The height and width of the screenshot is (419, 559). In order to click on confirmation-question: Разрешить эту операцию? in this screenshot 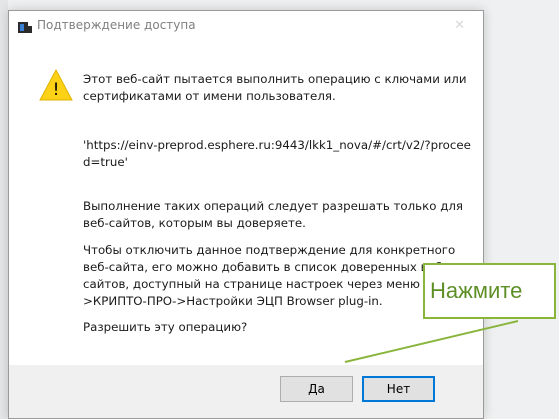, I will do `click(165, 327)`.